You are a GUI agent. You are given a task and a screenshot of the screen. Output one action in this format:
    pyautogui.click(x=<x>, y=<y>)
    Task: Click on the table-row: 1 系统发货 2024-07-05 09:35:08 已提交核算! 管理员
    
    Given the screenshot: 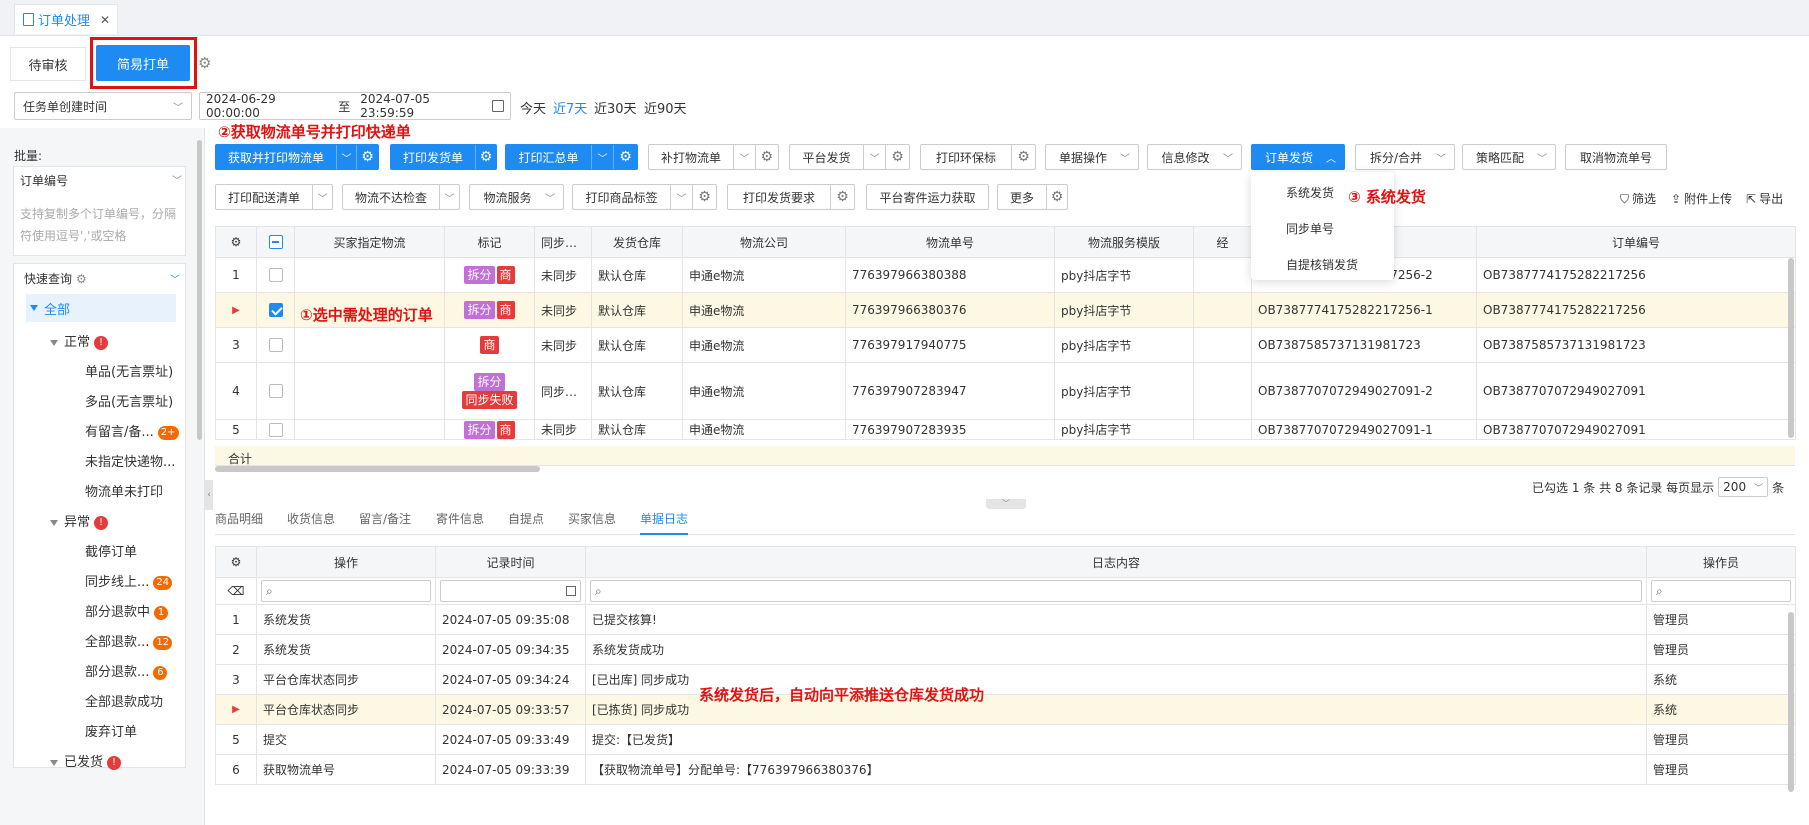 What is the action you would take?
    pyautogui.click(x=1005, y=619)
    